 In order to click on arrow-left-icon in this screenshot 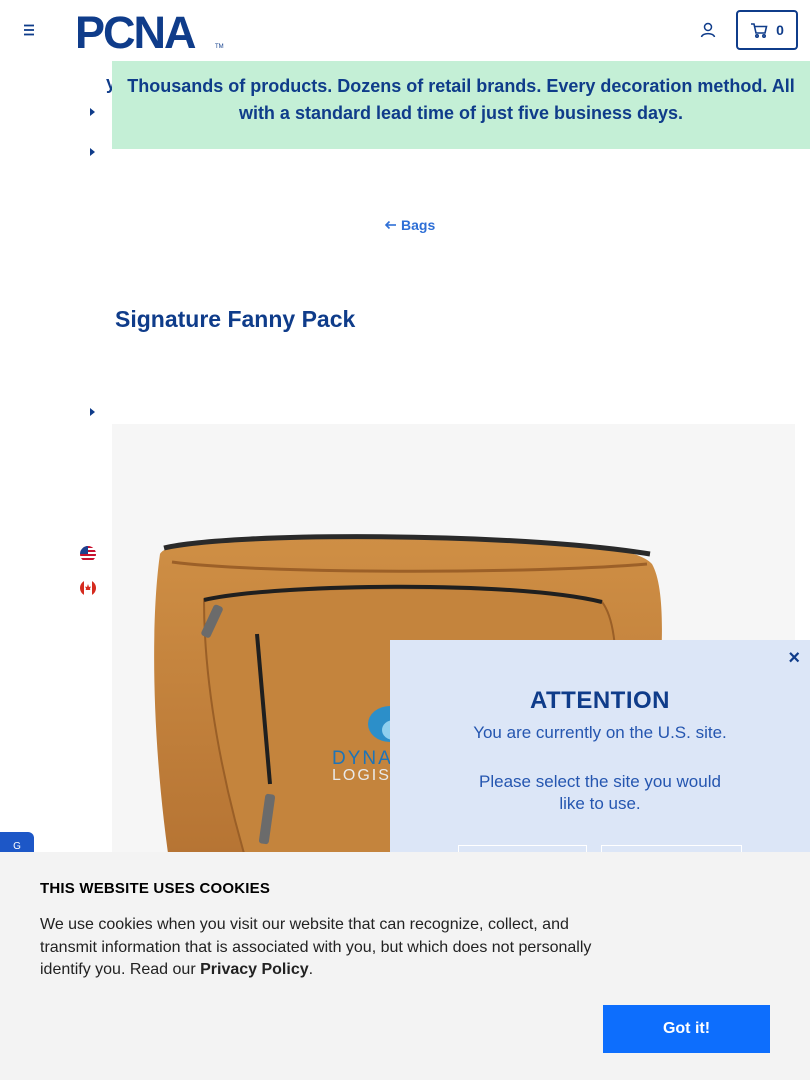, I will do `click(390, 225)`.